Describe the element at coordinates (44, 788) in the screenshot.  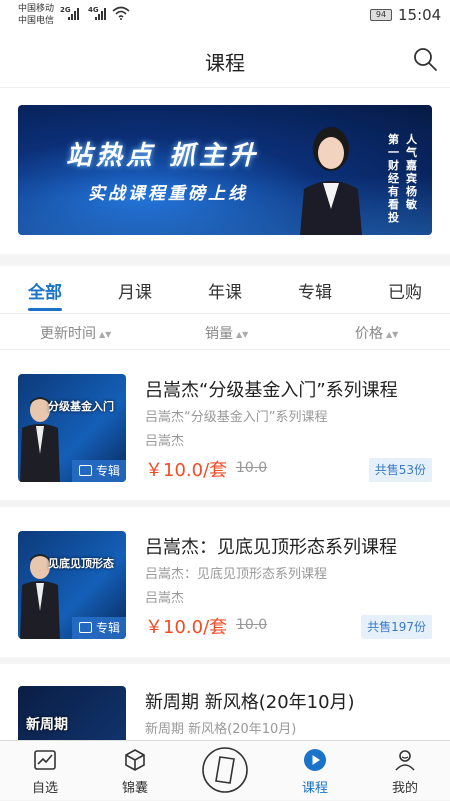
I see `nav-label: 自选` at that location.